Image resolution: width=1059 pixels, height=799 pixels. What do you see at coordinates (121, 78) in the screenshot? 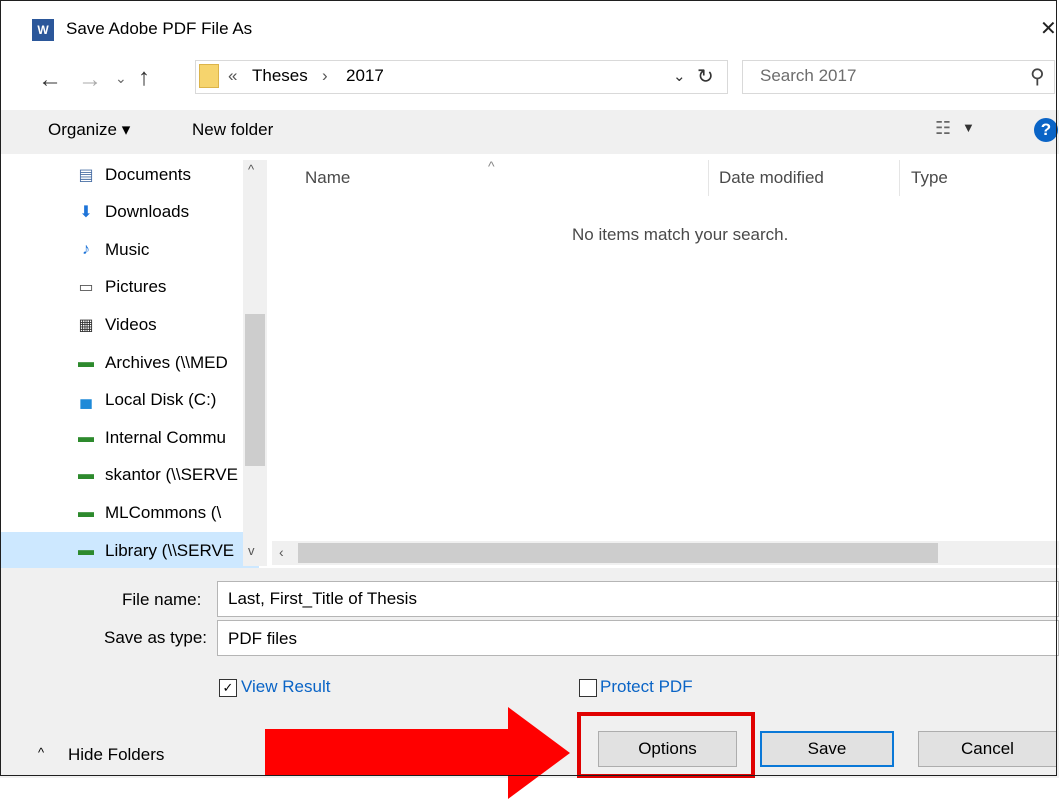
I see `recent-locations-chevron-icon: ⌄` at bounding box center [121, 78].